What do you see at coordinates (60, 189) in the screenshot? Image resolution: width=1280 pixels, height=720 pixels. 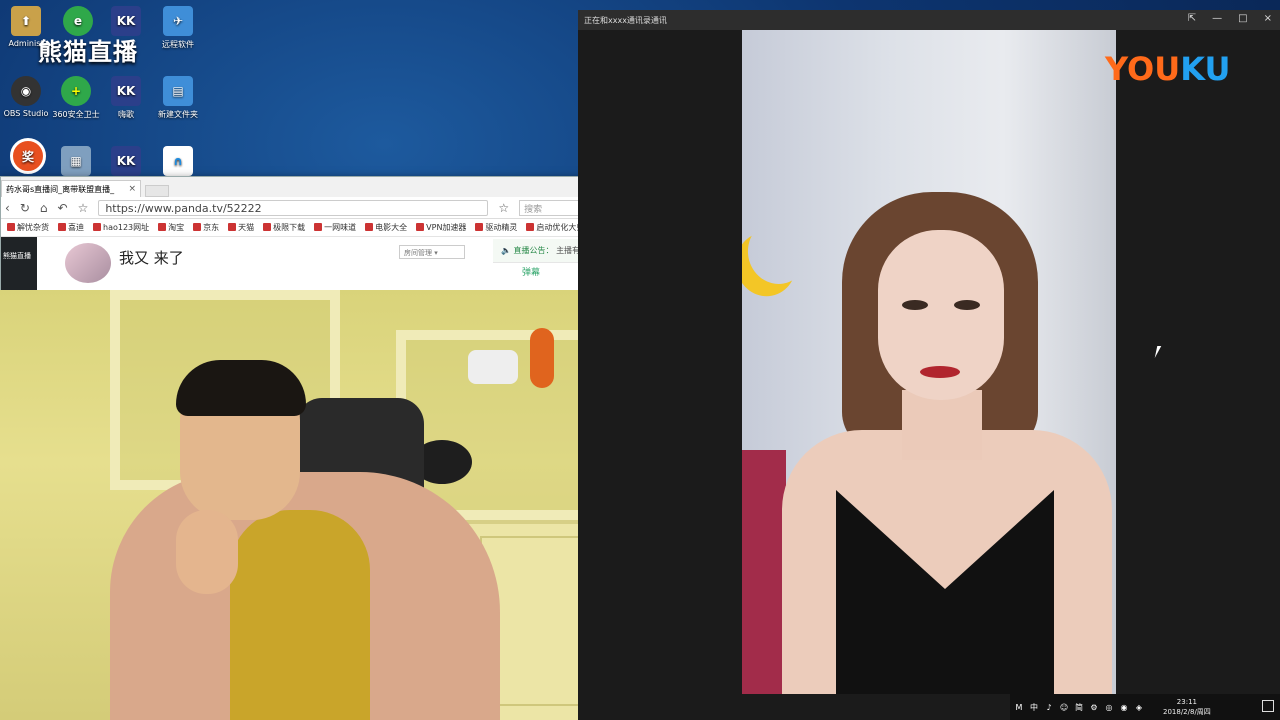 I see `tab-title: 药水哥s直播间_离带联盟直播_` at bounding box center [60, 189].